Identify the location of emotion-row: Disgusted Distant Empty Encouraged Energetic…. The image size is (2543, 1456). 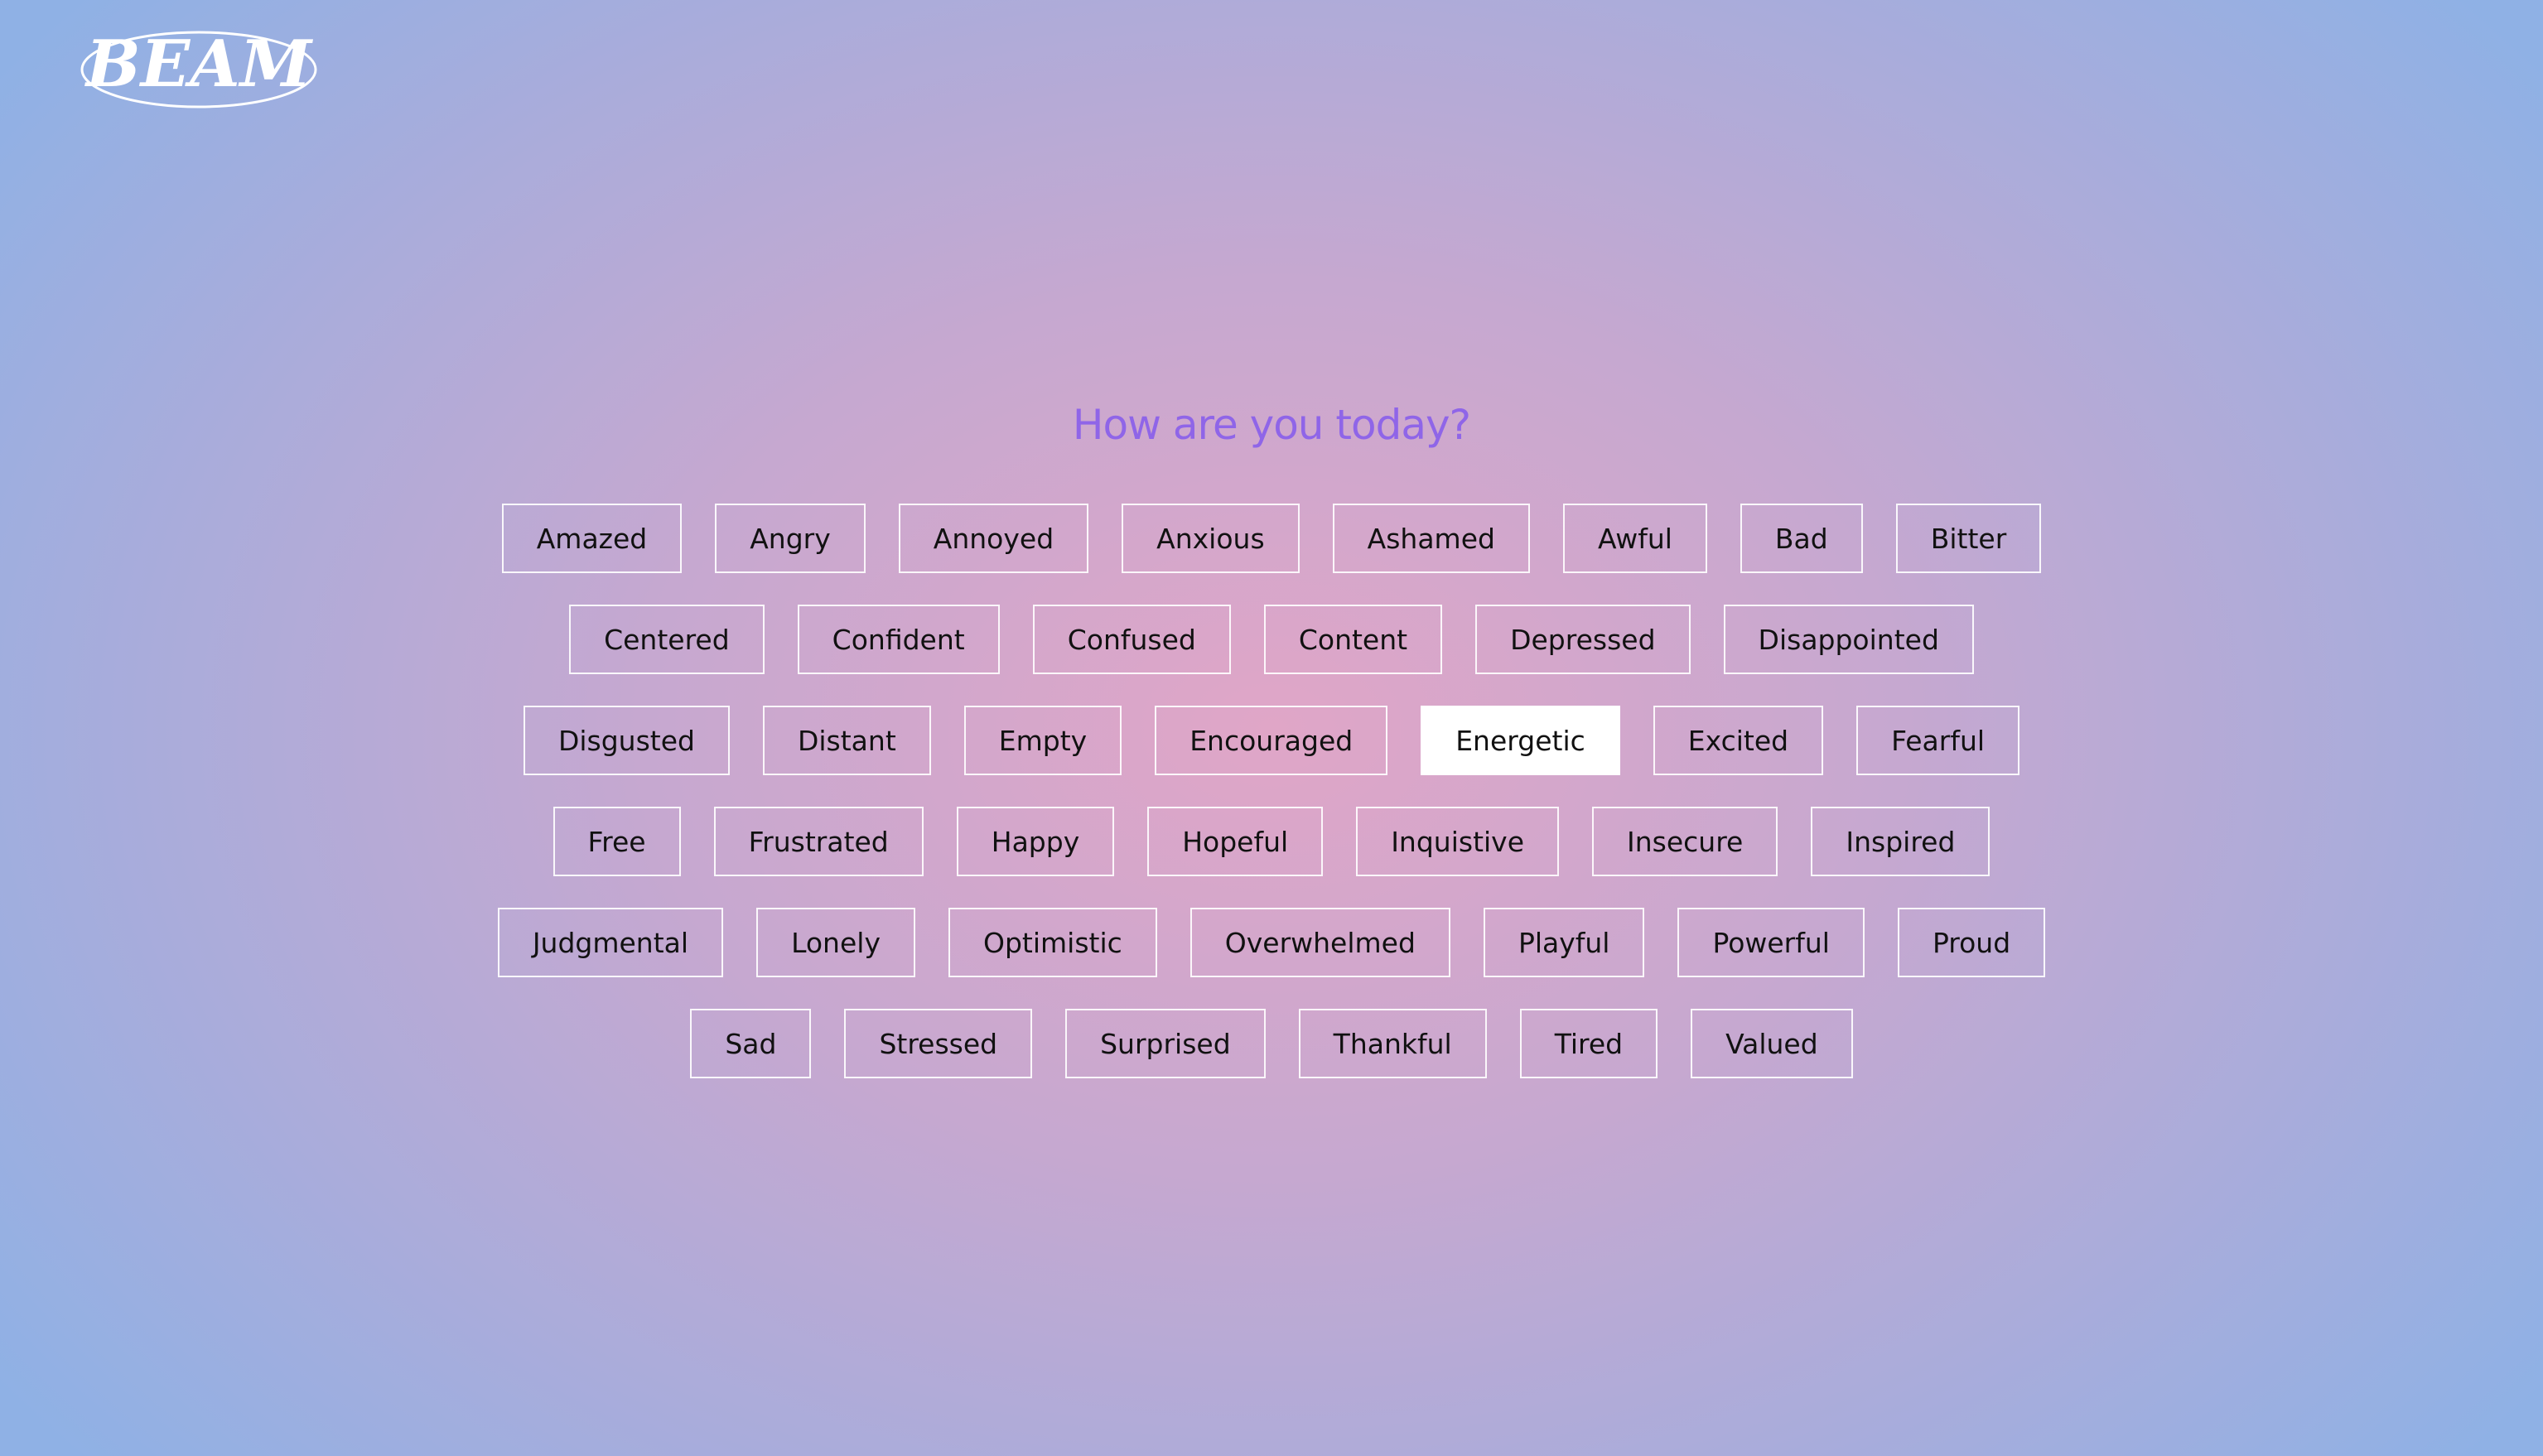
(1271, 740).